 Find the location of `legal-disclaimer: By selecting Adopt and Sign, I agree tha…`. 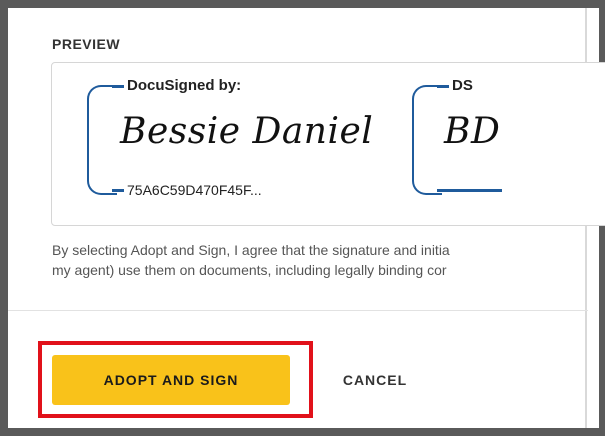

legal-disclaimer: By selecting Adopt and Sign, I agree tha… is located at coordinates (328, 260).